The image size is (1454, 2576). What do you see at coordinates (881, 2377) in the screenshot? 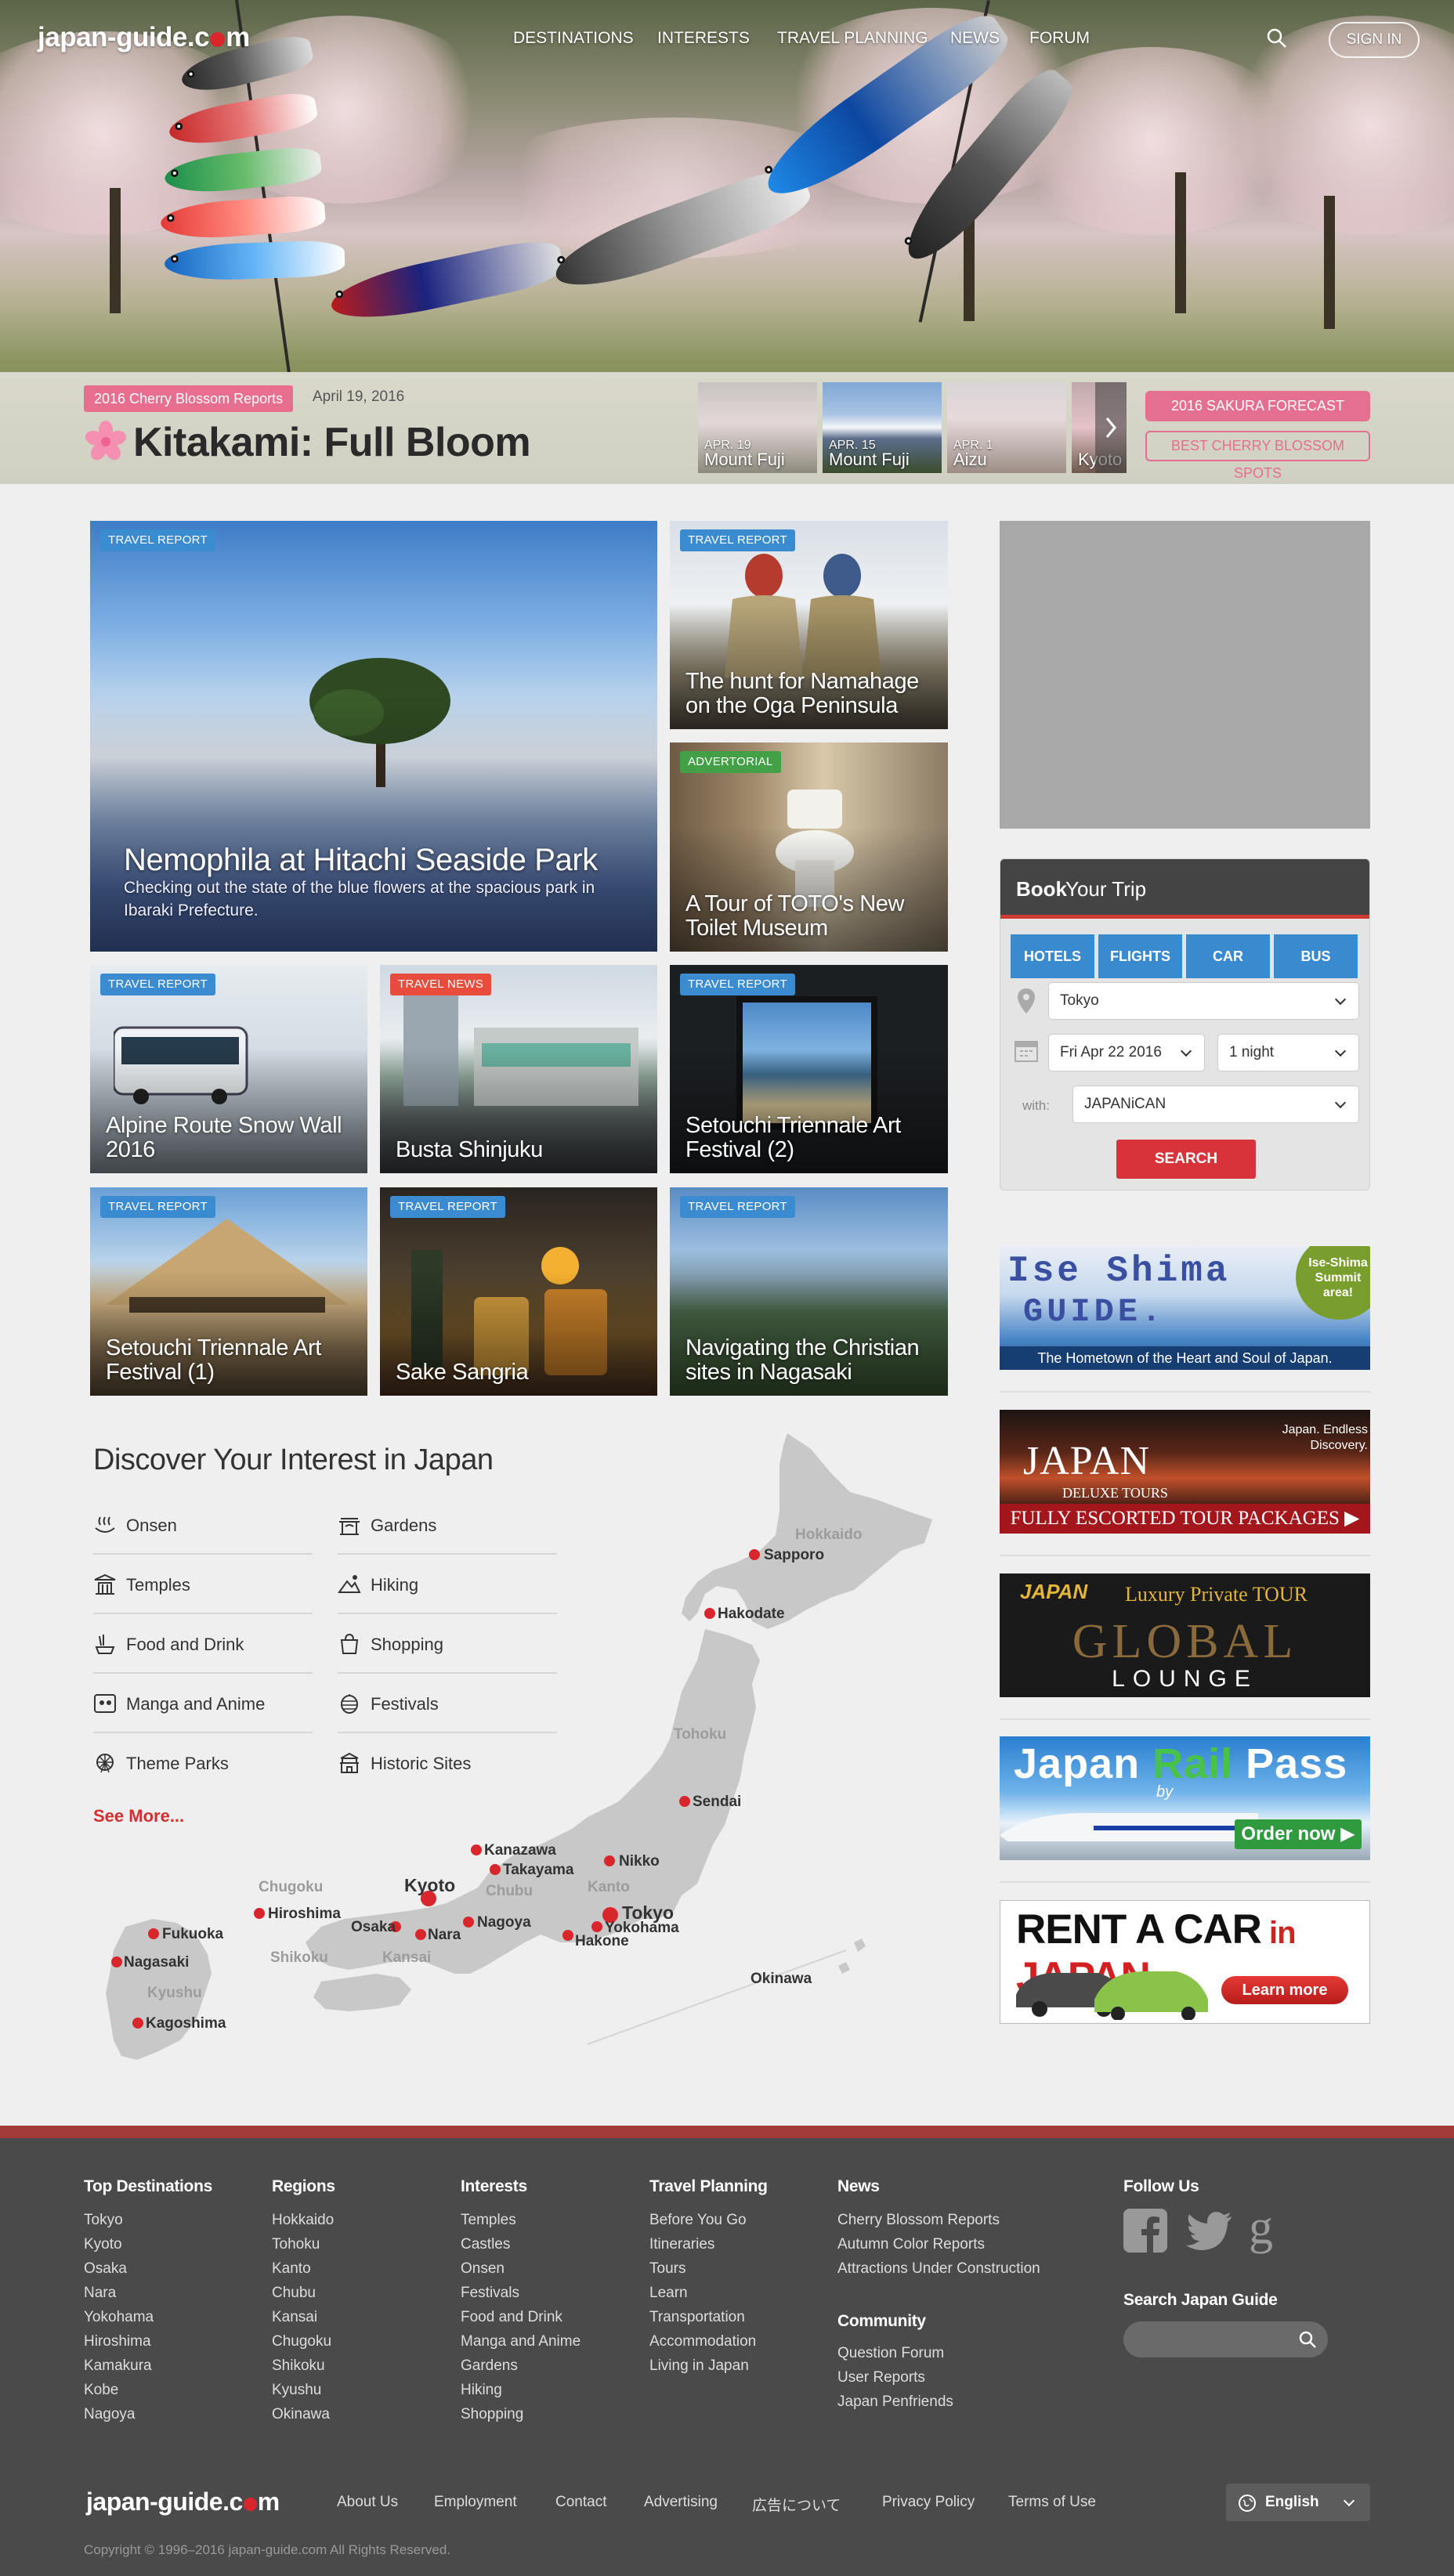
I see `footer-link: User Reports` at bounding box center [881, 2377].